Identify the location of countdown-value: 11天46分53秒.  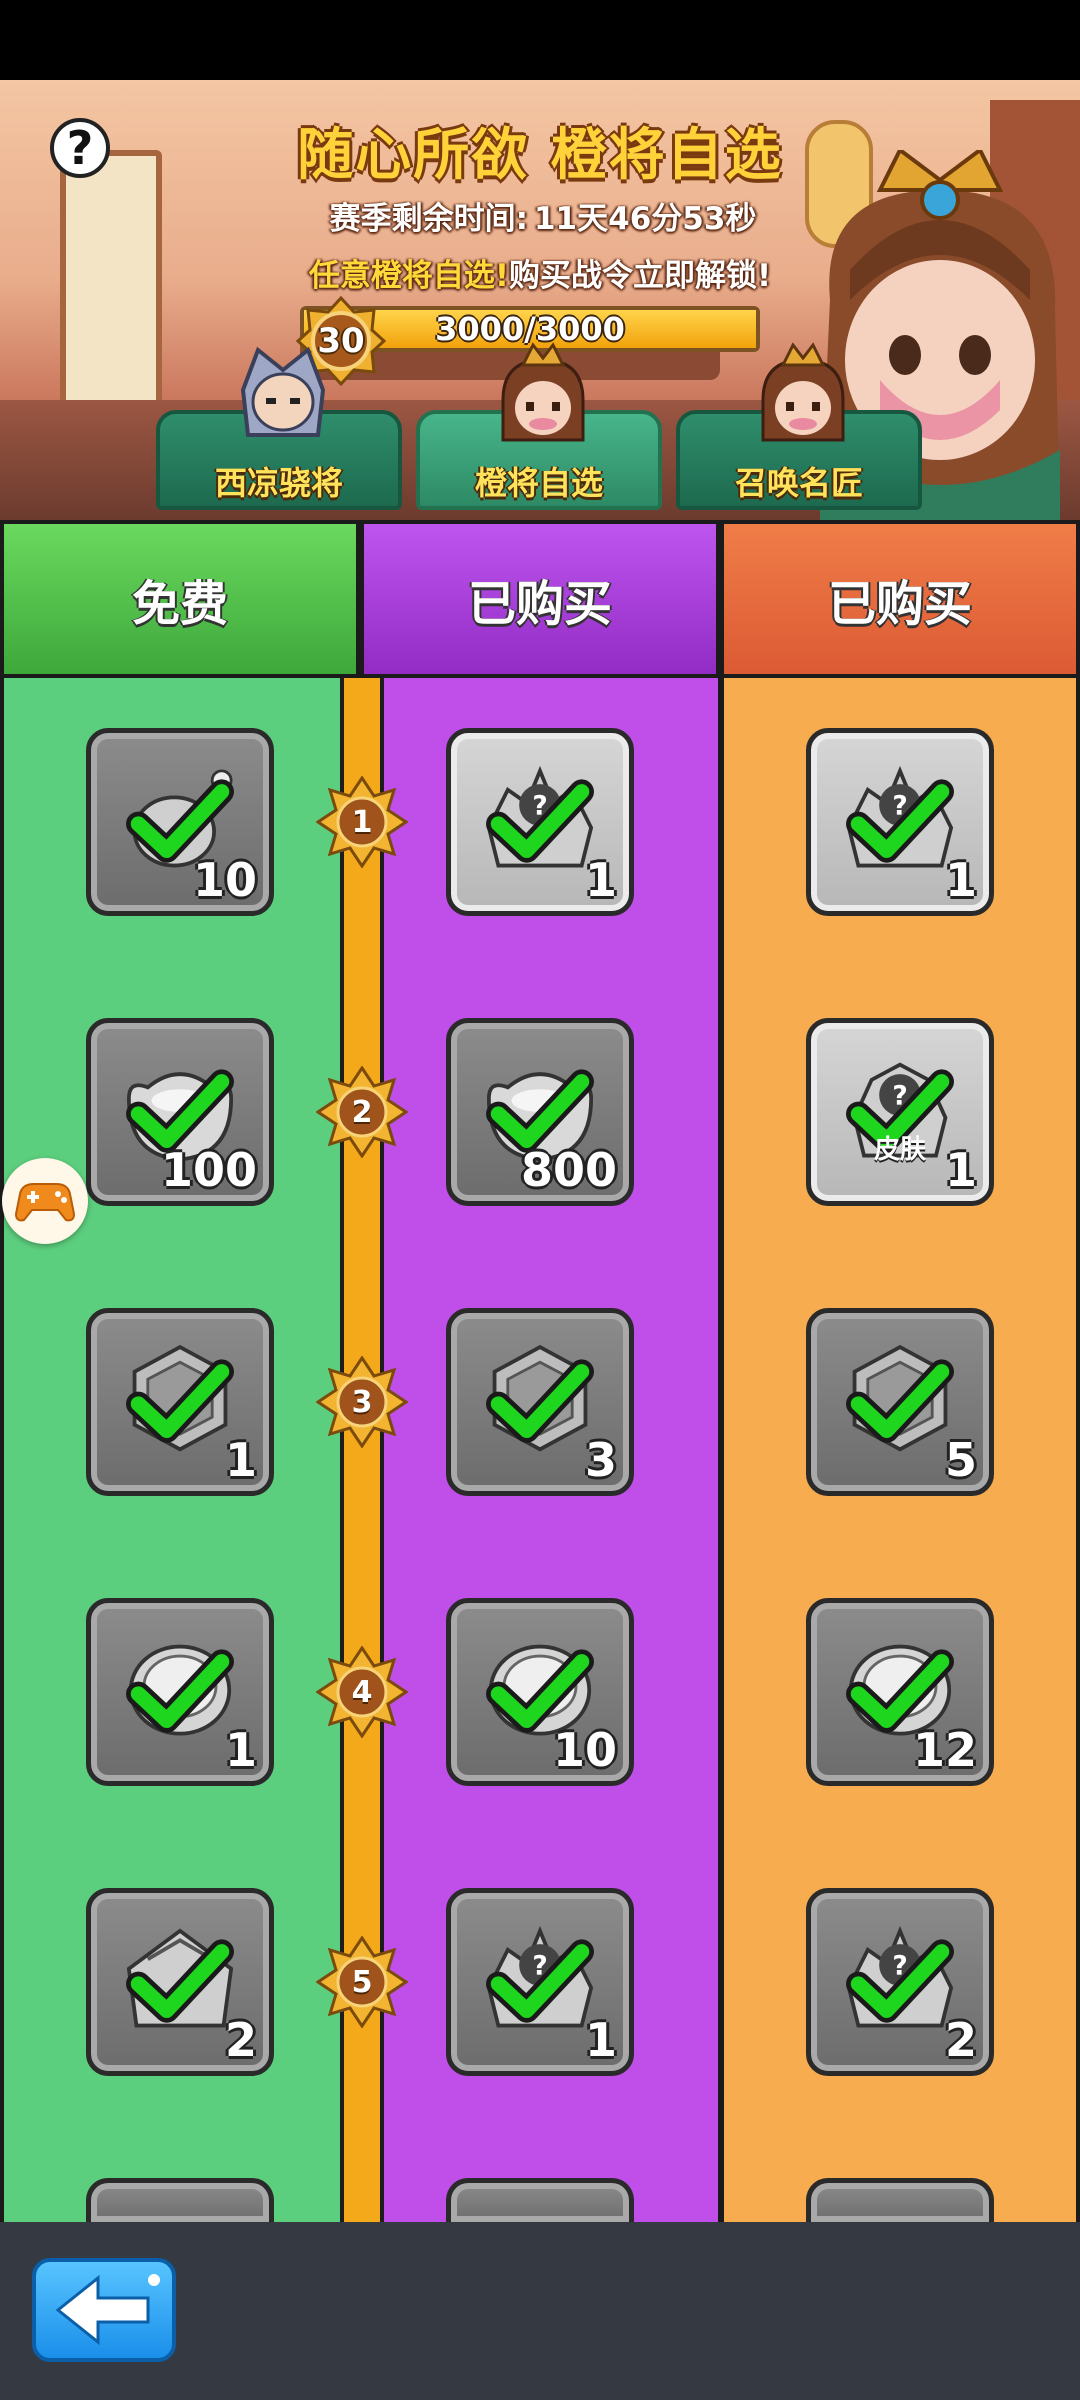
(645, 219).